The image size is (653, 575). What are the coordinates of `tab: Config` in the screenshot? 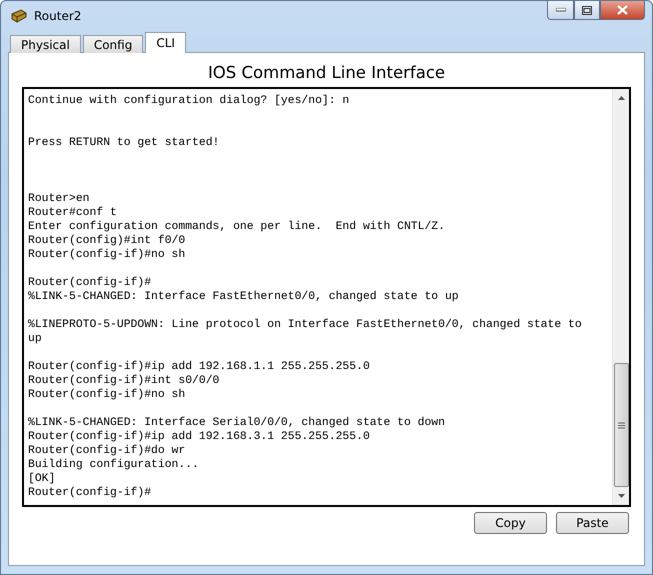 It's located at (113, 44).